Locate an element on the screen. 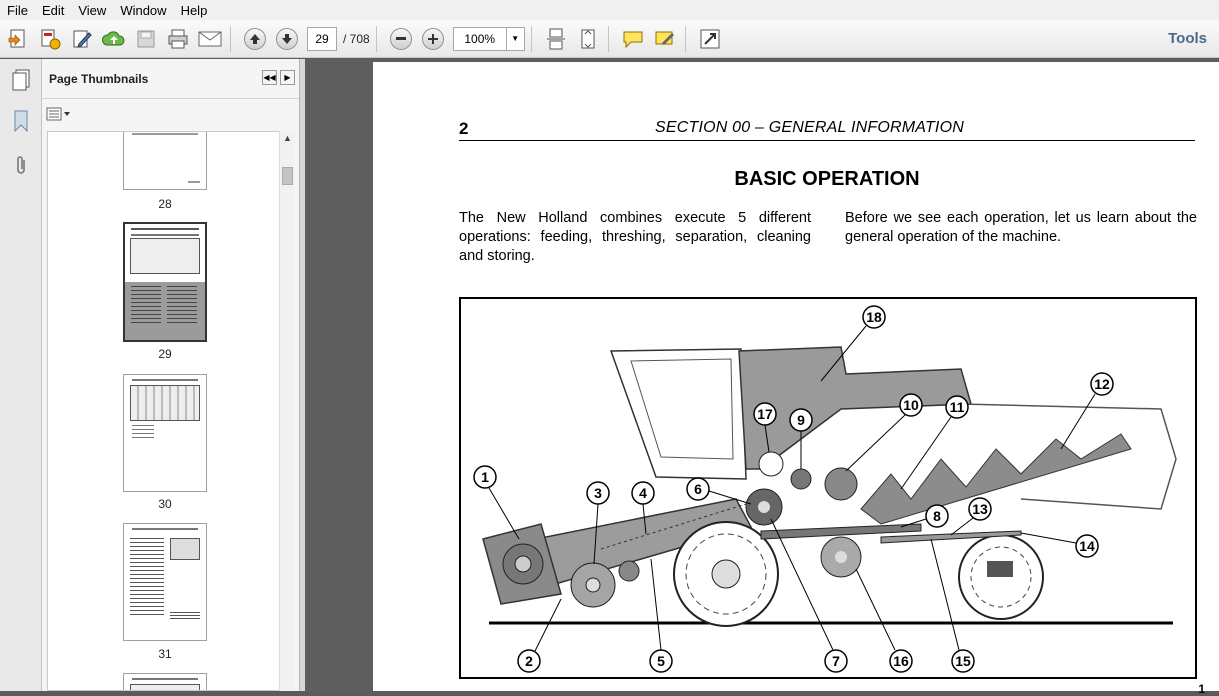 The height and width of the screenshot is (696, 1219). comment-button is located at coordinates (633, 39).